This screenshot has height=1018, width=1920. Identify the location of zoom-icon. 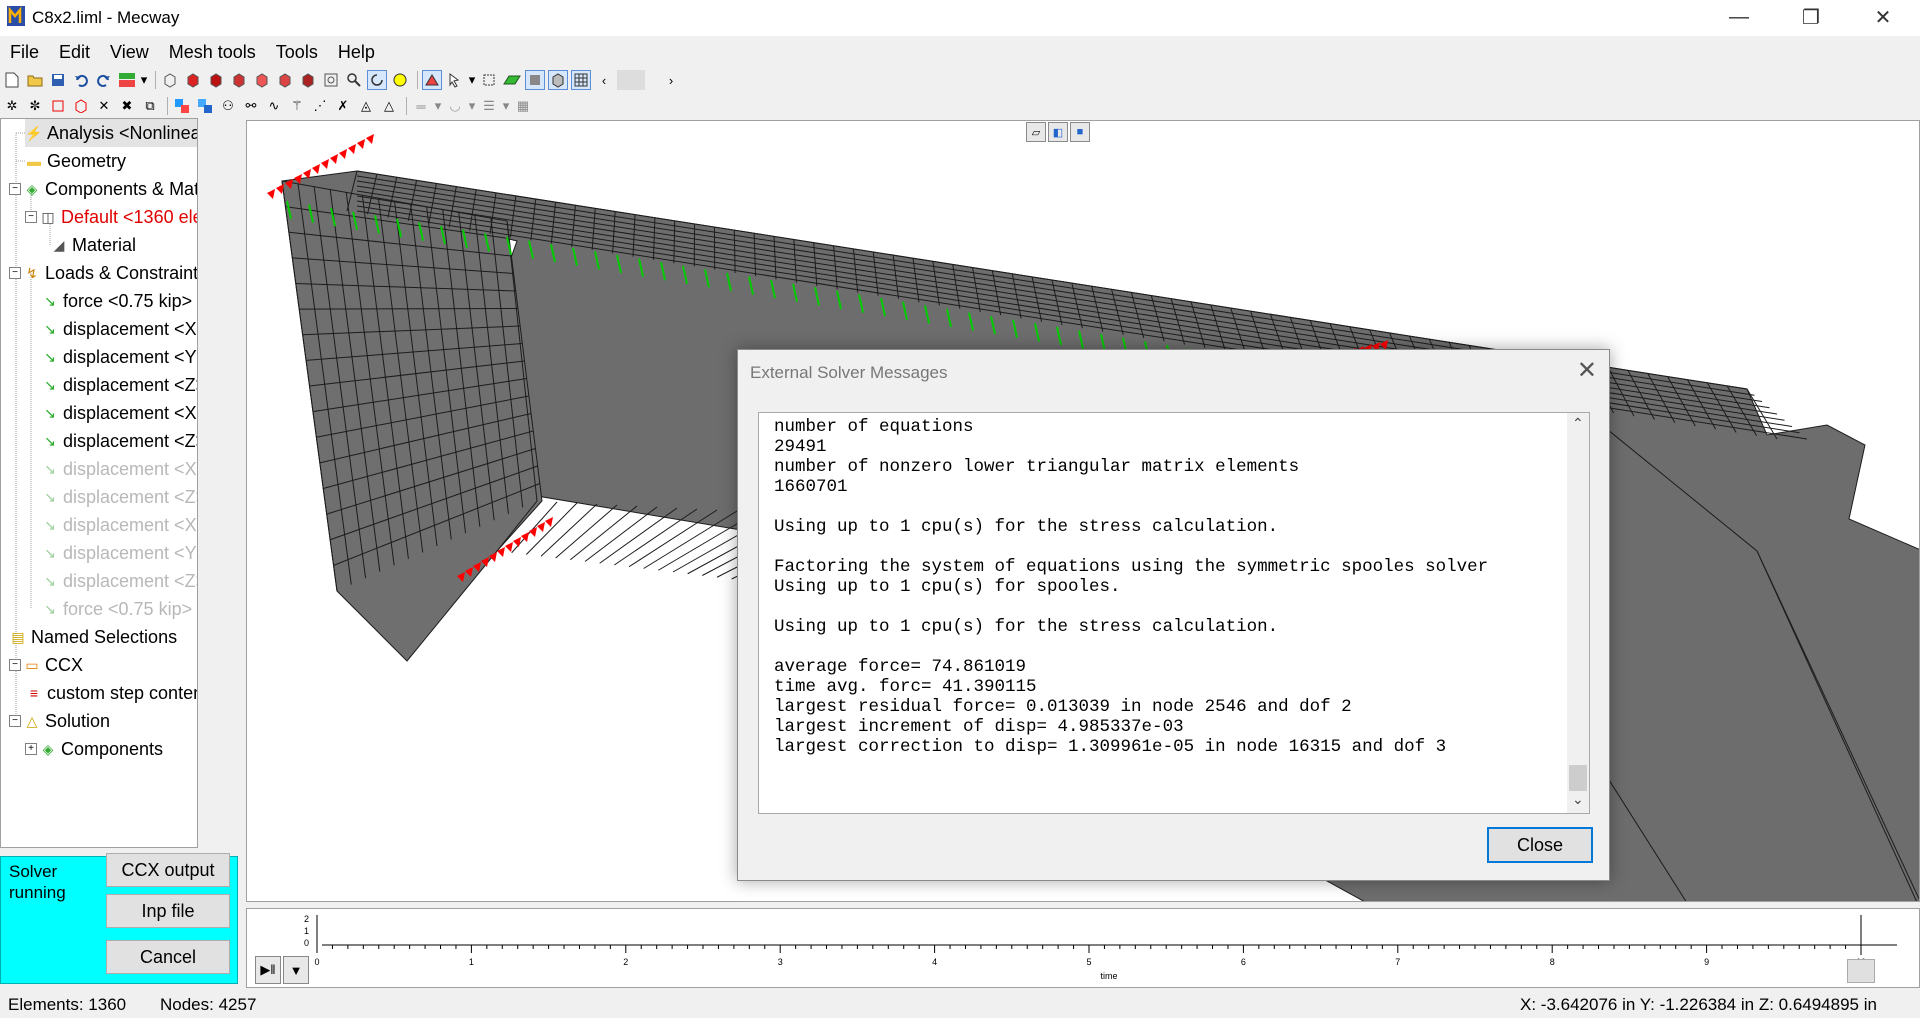
(354, 80).